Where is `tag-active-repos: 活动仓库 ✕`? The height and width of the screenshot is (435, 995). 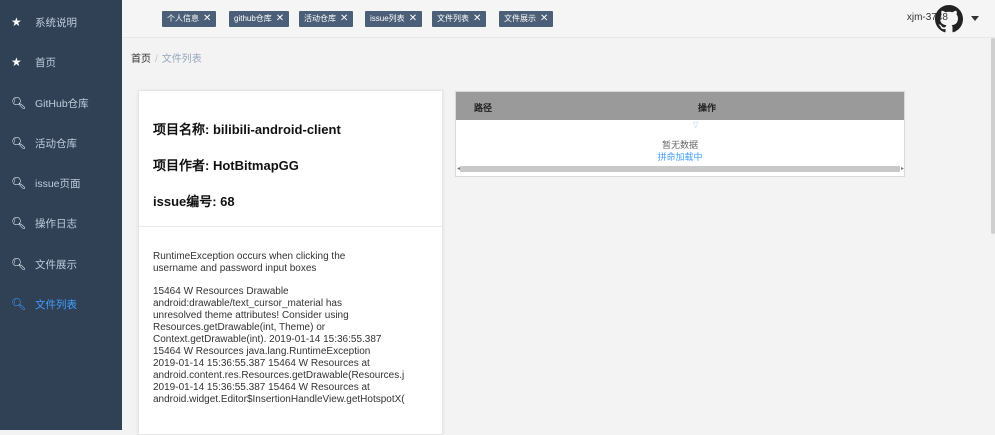
tag-active-repos: 活动仓库 ✕ is located at coordinates (326, 19).